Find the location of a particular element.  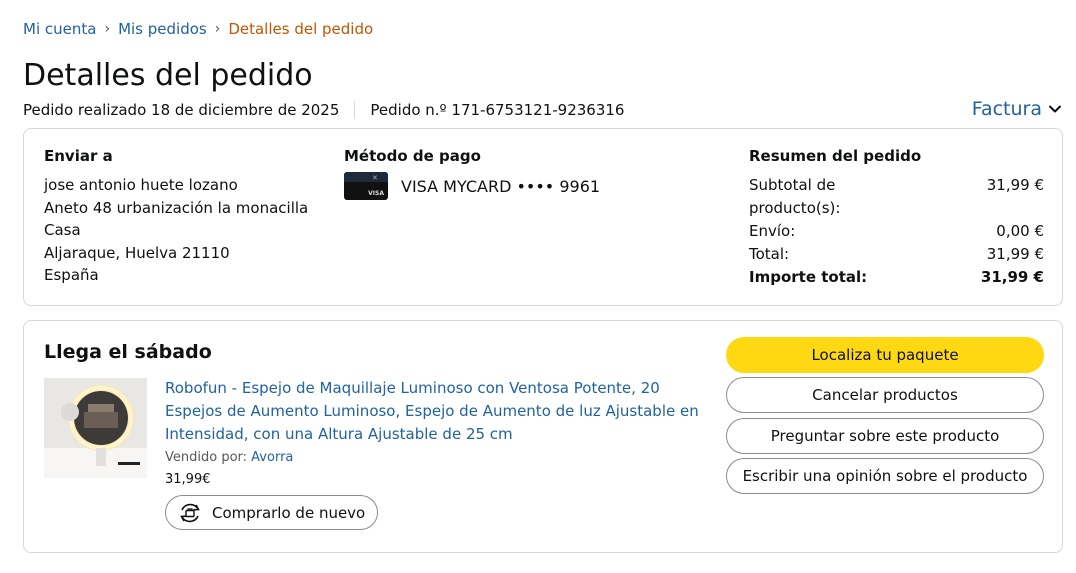

sold-by: Vendido por: Avorra is located at coordinates (229, 457).